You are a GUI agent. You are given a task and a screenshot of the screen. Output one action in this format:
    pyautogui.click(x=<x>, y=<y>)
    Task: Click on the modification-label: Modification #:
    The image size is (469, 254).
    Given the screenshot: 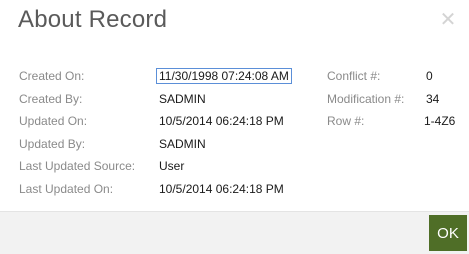 What is the action you would take?
    pyautogui.click(x=366, y=99)
    